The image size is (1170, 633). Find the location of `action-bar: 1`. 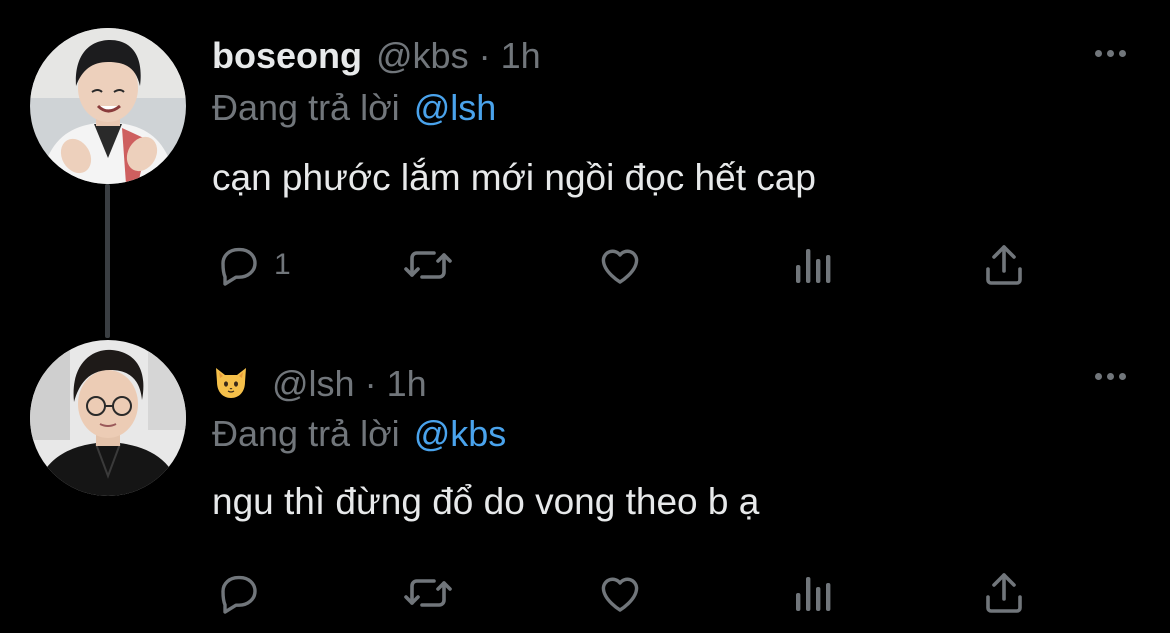

action-bar: 1 is located at coordinates (585, 265).